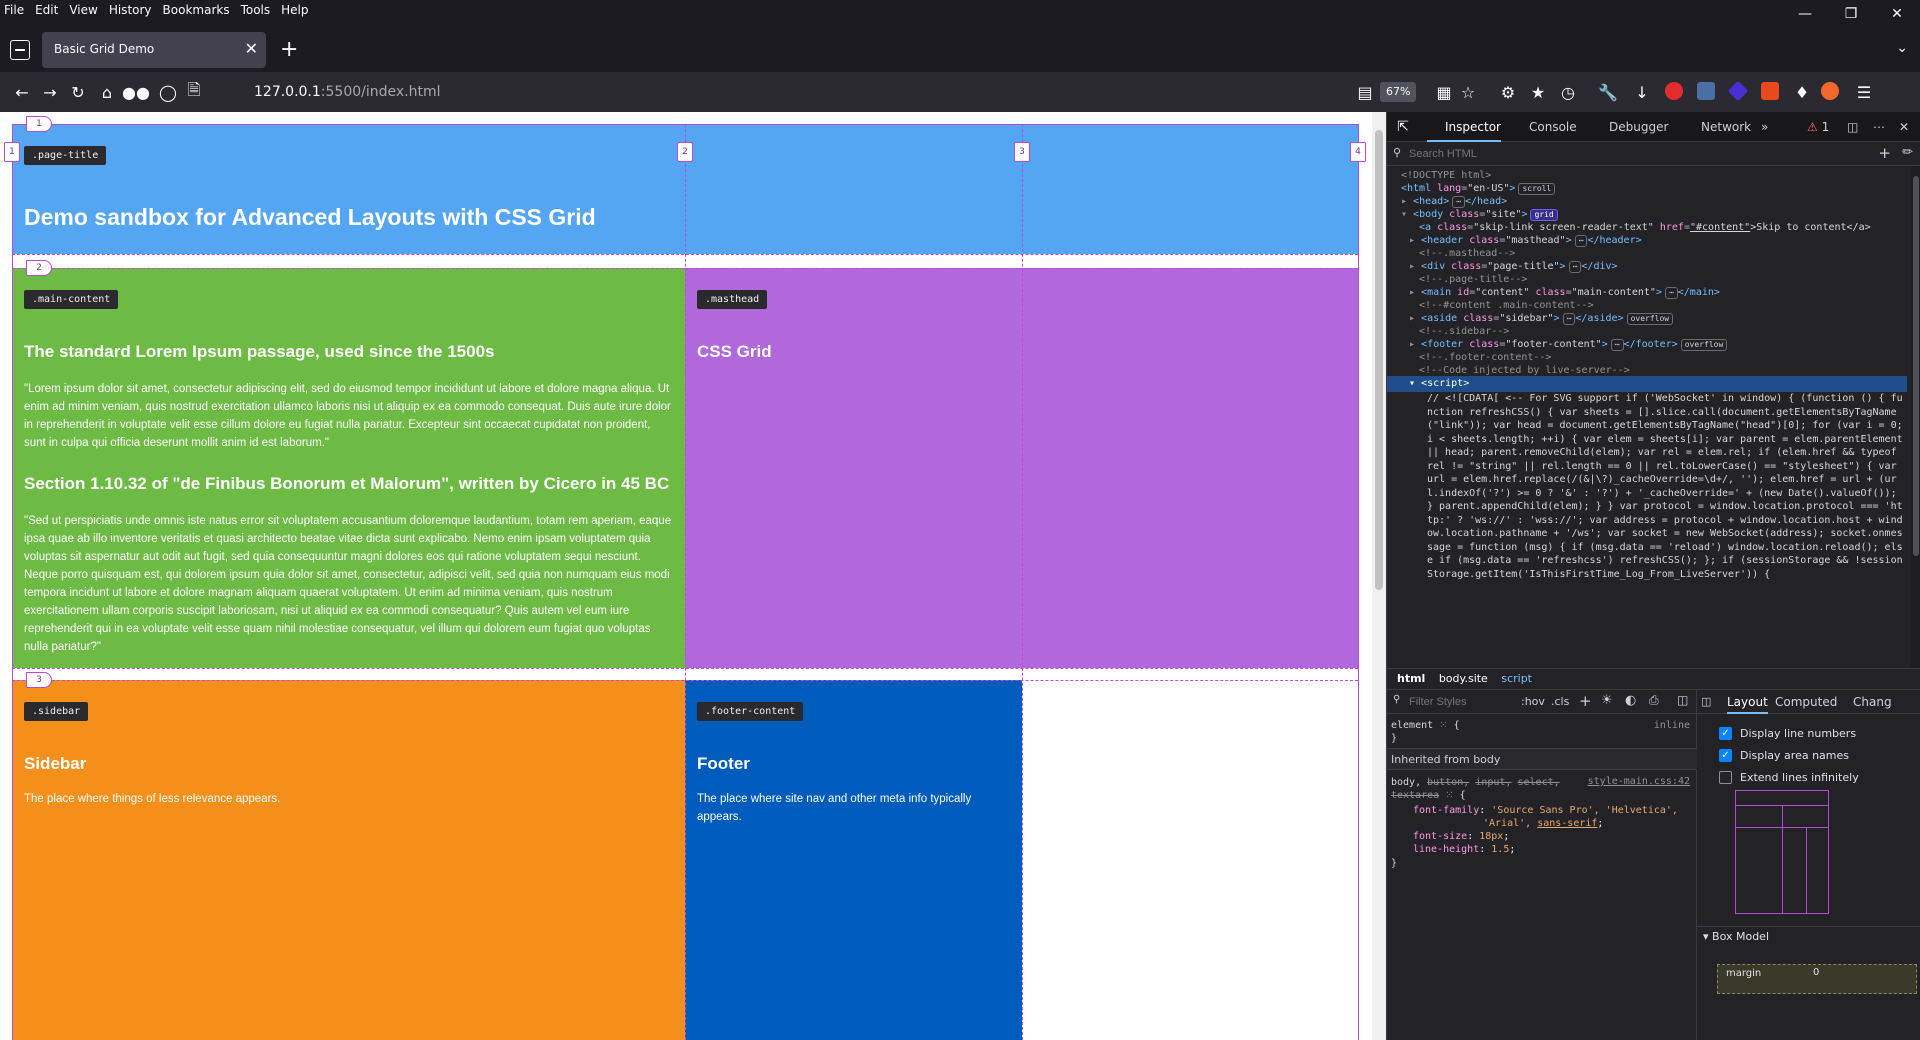 The image size is (1920, 1040). I want to click on option-line-numbers: ✓ Display line numbers, so click(1787, 733).